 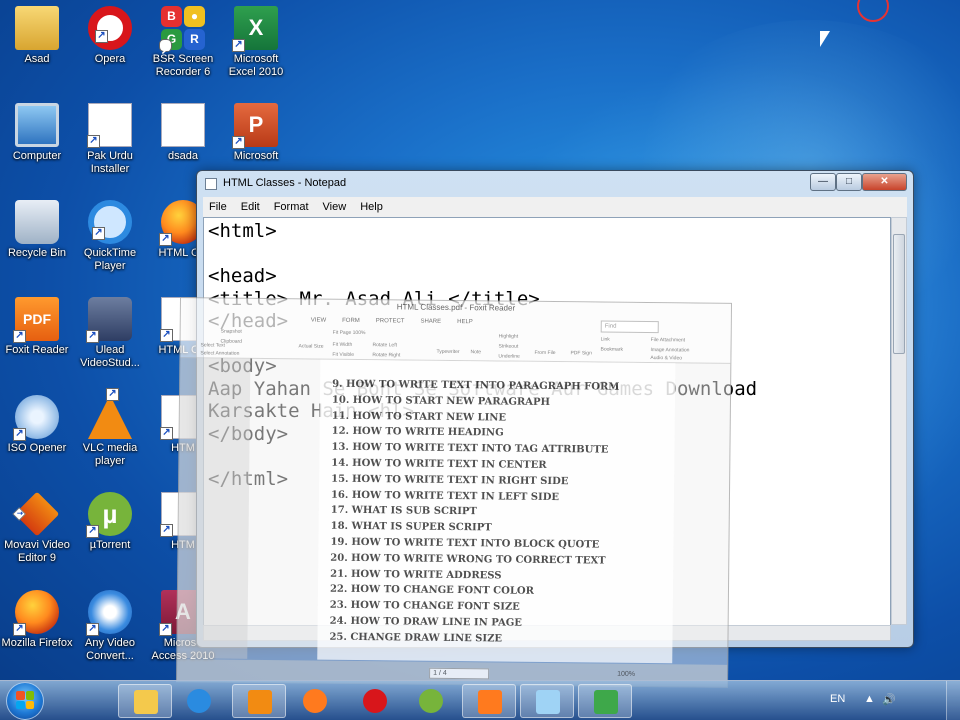 I want to click on opera-icon: ↗, so click(x=110, y=28).